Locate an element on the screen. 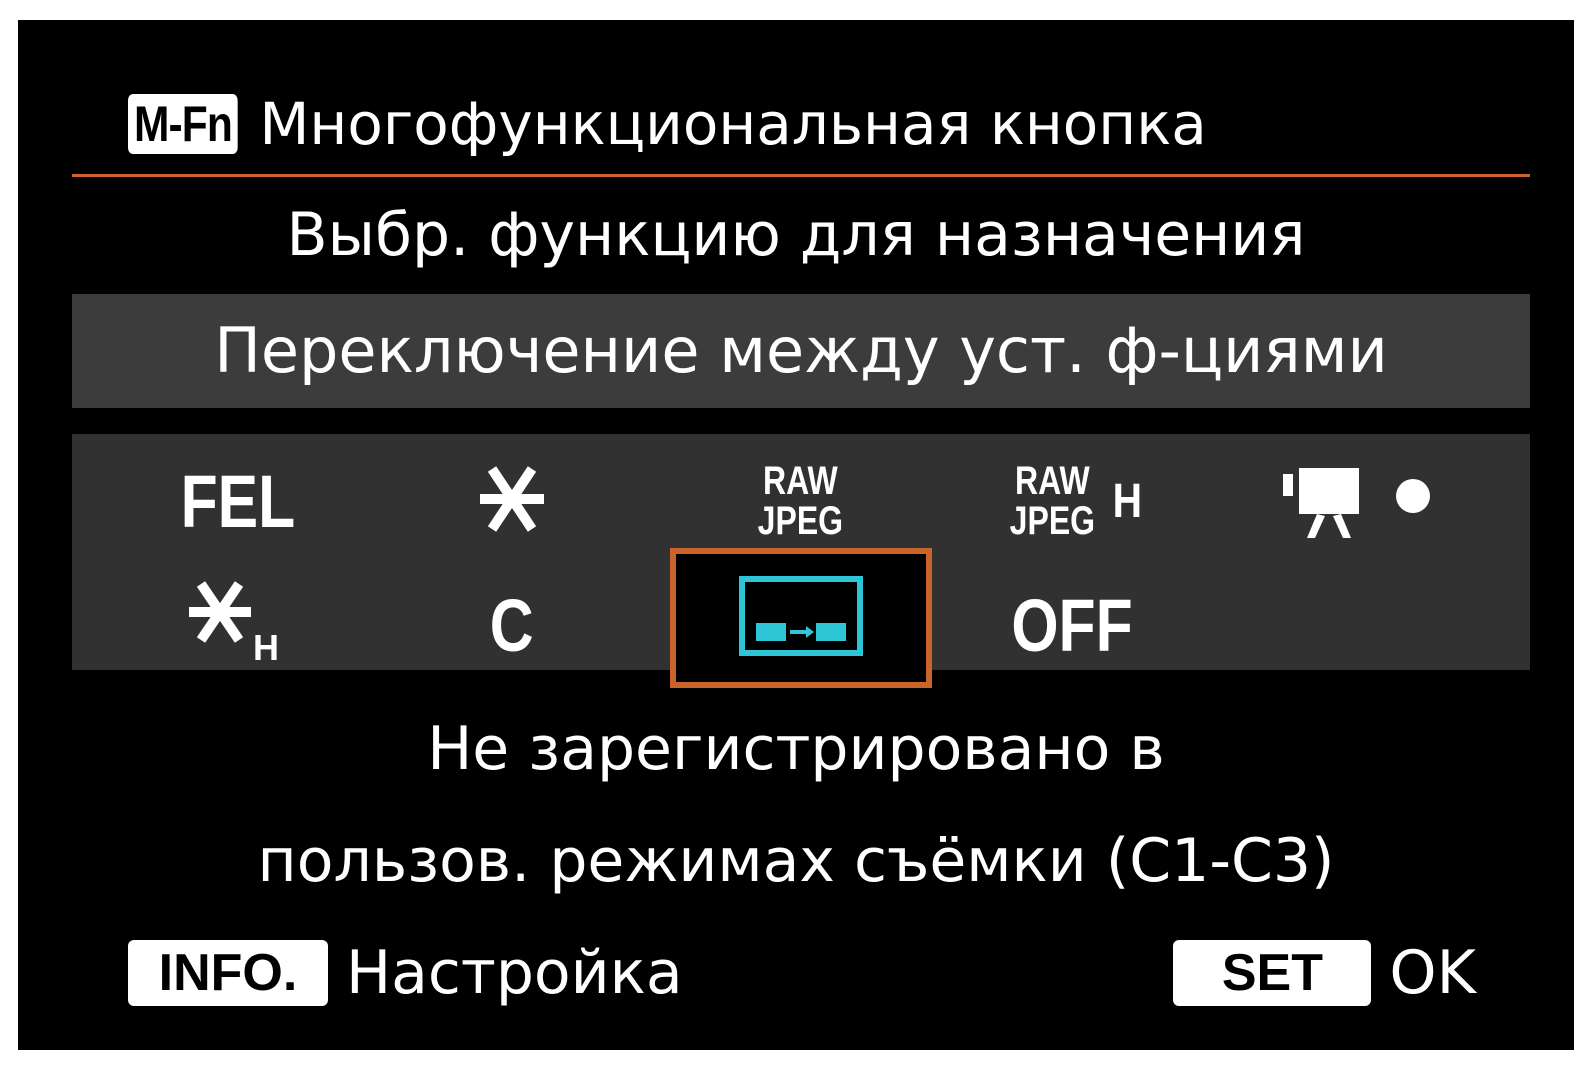  option-raw-jpeg: RAW JPEG is located at coordinates (800, 501).